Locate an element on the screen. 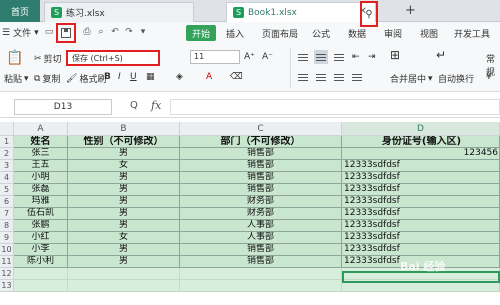 The width and height of the screenshot is (500, 305). formula-input is located at coordinates (335, 107).